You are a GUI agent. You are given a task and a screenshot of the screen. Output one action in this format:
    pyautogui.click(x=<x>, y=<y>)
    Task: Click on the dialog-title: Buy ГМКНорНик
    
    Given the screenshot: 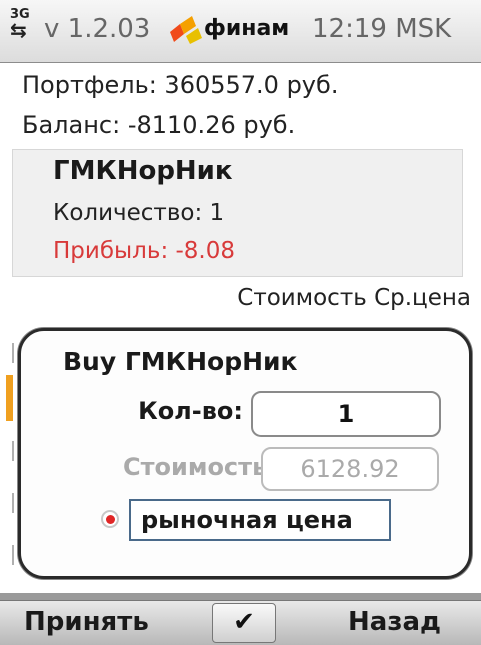 What is the action you would take?
    pyautogui.click(x=180, y=361)
    